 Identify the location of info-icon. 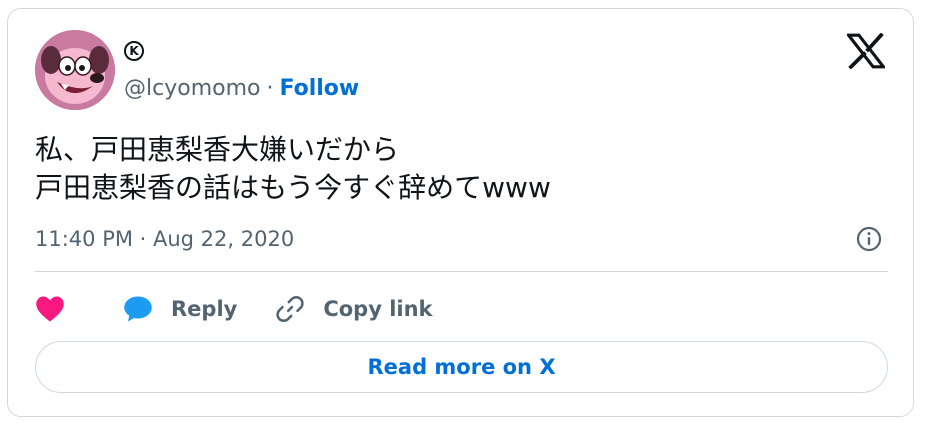
(869, 239).